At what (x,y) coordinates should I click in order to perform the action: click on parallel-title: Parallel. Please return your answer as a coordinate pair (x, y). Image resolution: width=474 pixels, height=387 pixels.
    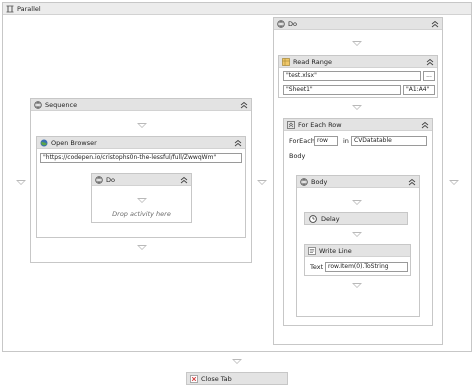
    Looking at the image, I should click on (29, 9).